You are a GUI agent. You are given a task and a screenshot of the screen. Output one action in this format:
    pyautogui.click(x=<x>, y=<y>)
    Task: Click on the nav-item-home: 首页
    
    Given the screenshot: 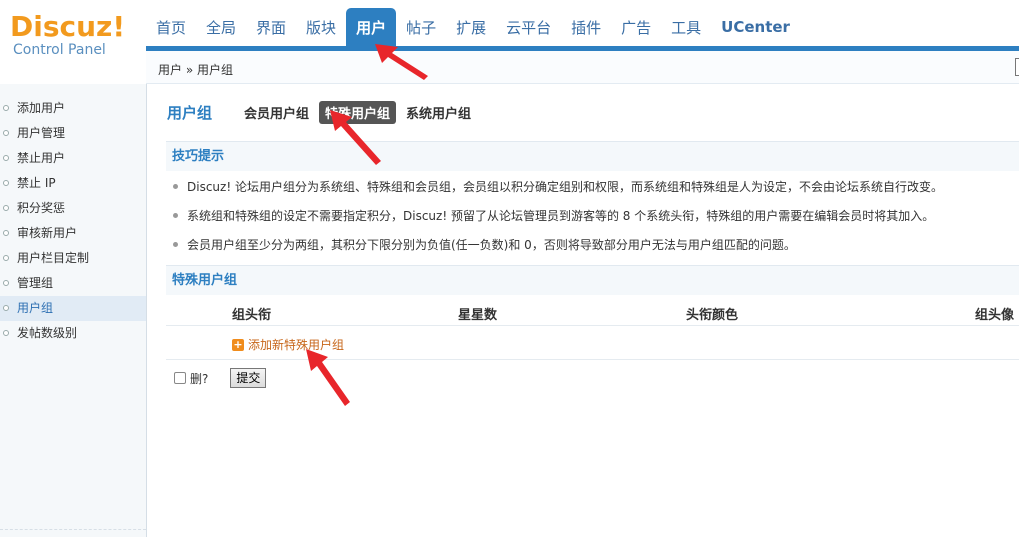 What is the action you would take?
    pyautogui.click(x=171, y=27)
    